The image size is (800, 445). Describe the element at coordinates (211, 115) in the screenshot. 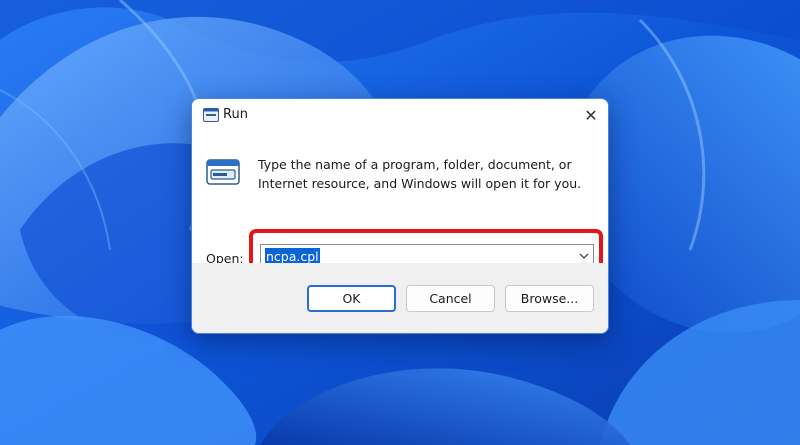

I see `run-app-icon` at that location.